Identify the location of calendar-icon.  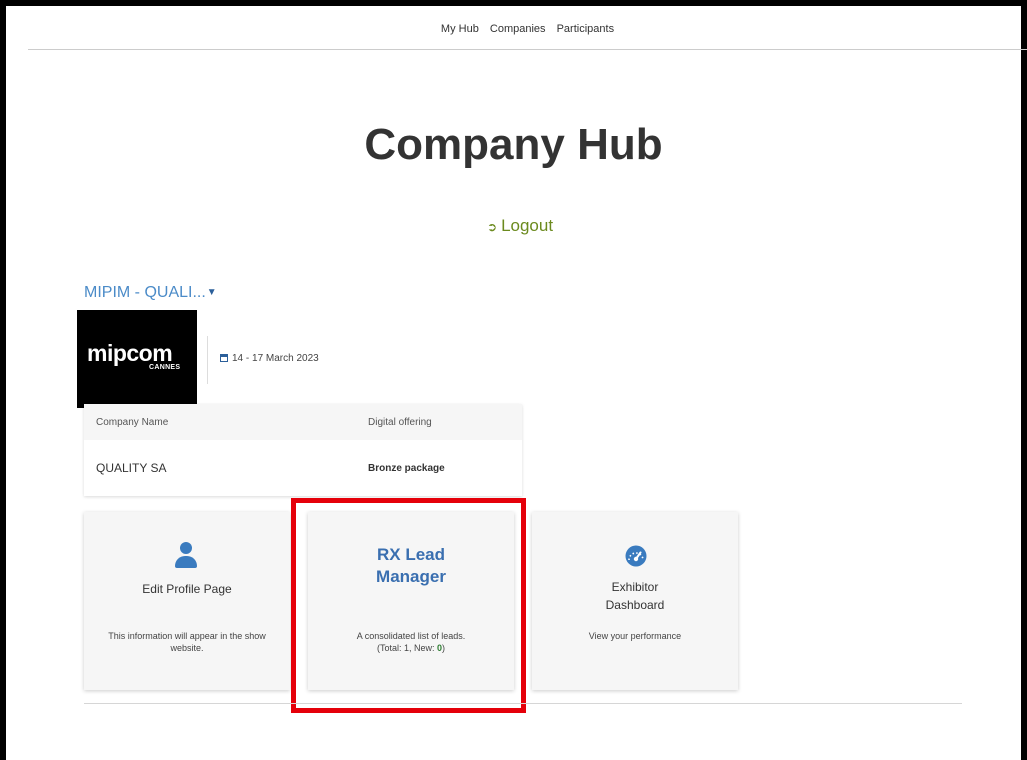
(224, 358).